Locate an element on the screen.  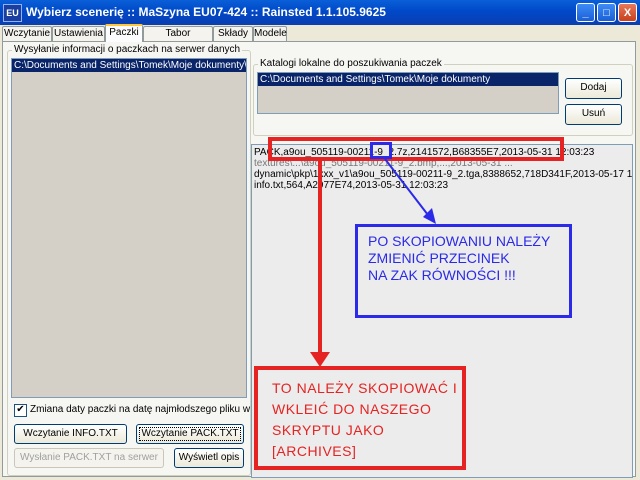
blue-arrow-line is located at coordinates (406, 187).